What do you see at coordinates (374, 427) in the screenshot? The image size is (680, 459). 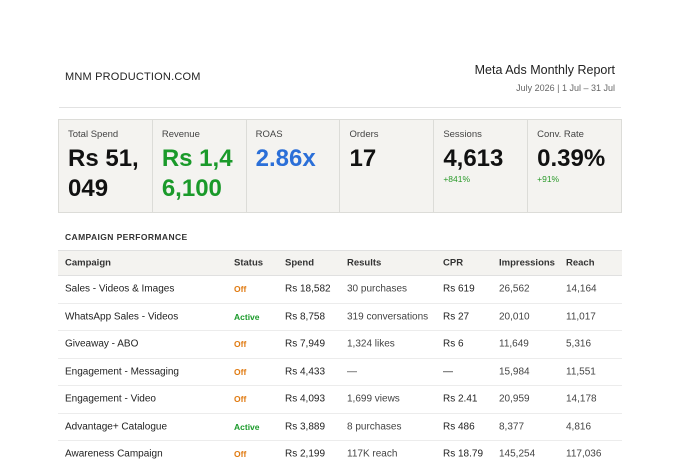 I see `results-value: 8 purchases` at bounding box center [374, 427].